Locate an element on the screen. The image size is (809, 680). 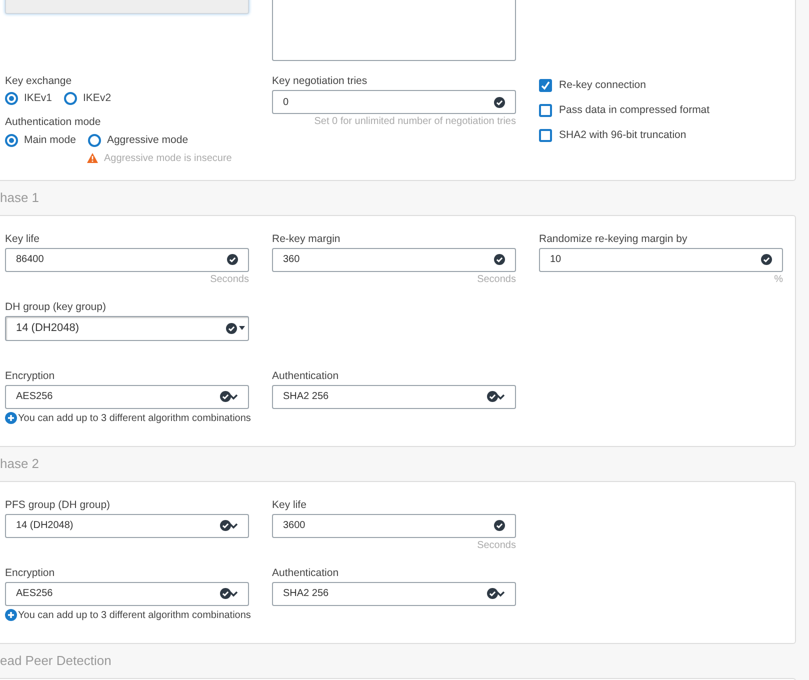
text-field: 10 is located at coordinates (661, 260).